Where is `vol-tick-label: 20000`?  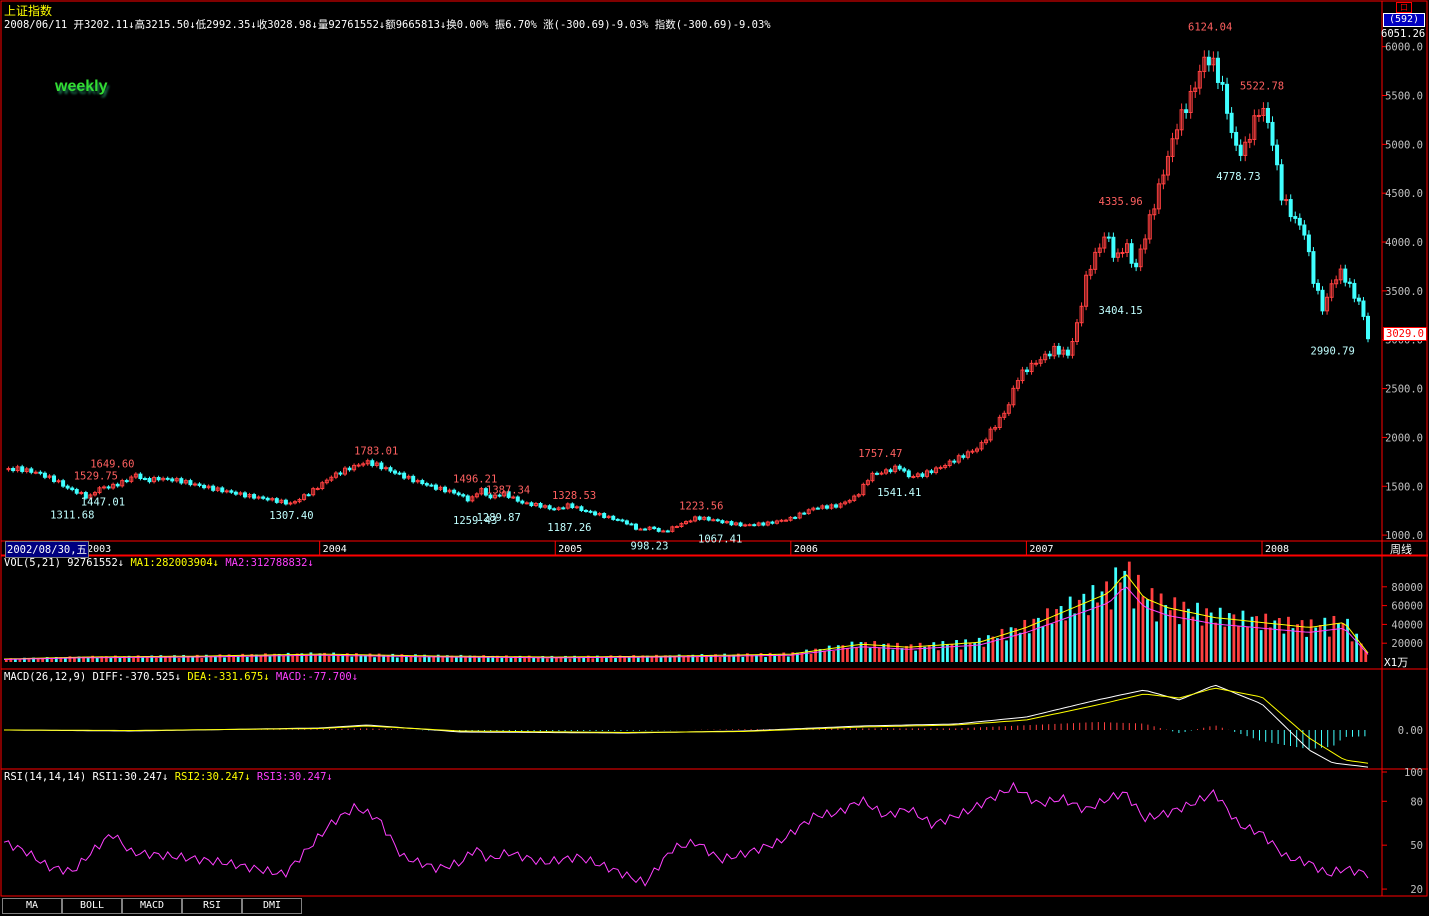 vol-tick-label: 20000 is located at coordinates (1407, 644).